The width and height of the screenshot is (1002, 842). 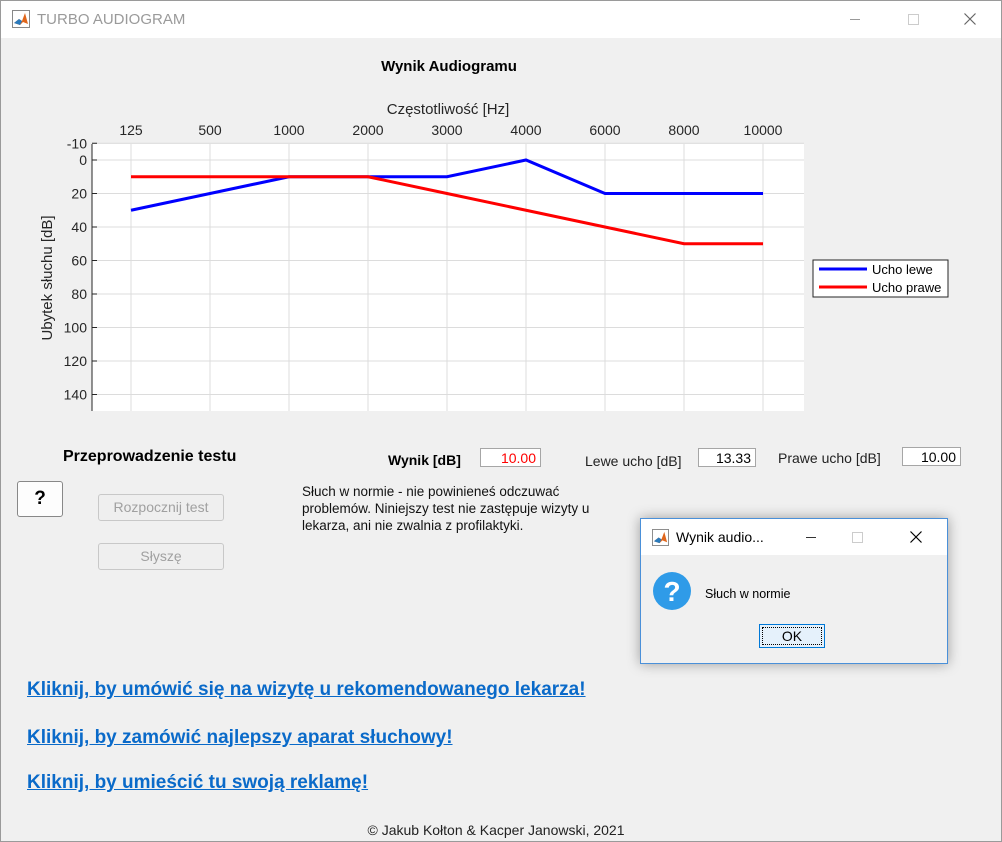 What do you see at coordinates (79, 261) in the screenshot?
I see `y-tick-label: 60` at bounding box center [79, 261].